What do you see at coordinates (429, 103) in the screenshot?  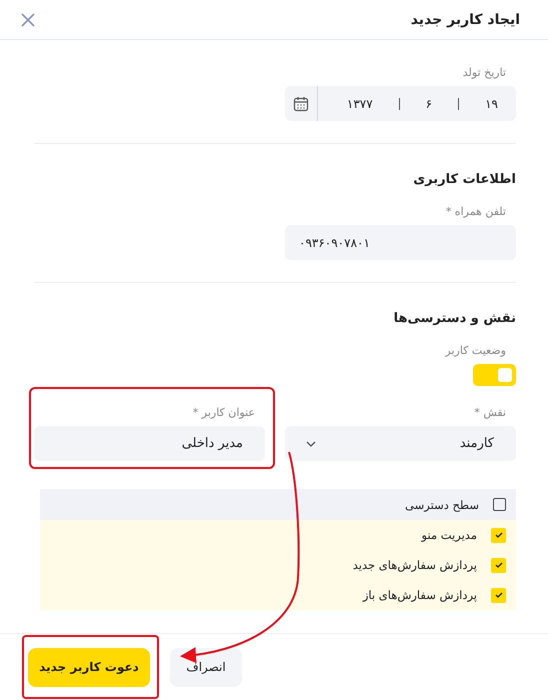 I see `month-value: ۶` at bounding box center [429, 103].